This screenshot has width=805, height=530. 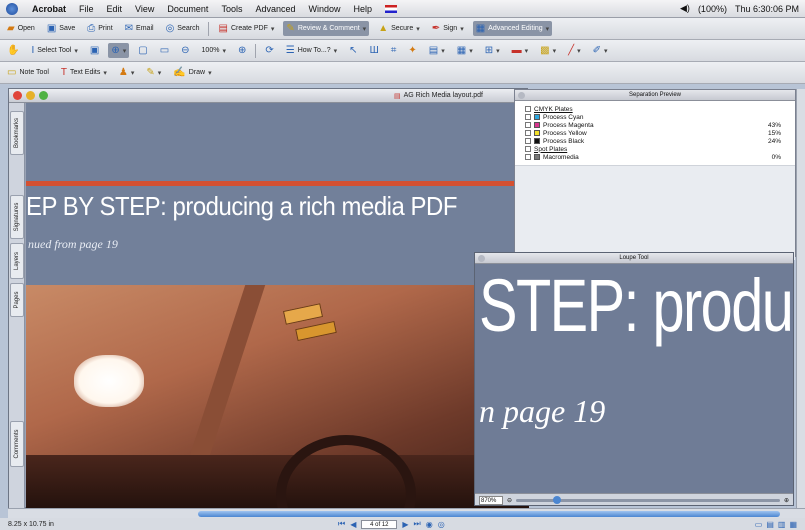 I want to click on plate-row: Process Black 24%, so click(x=653, y=141).